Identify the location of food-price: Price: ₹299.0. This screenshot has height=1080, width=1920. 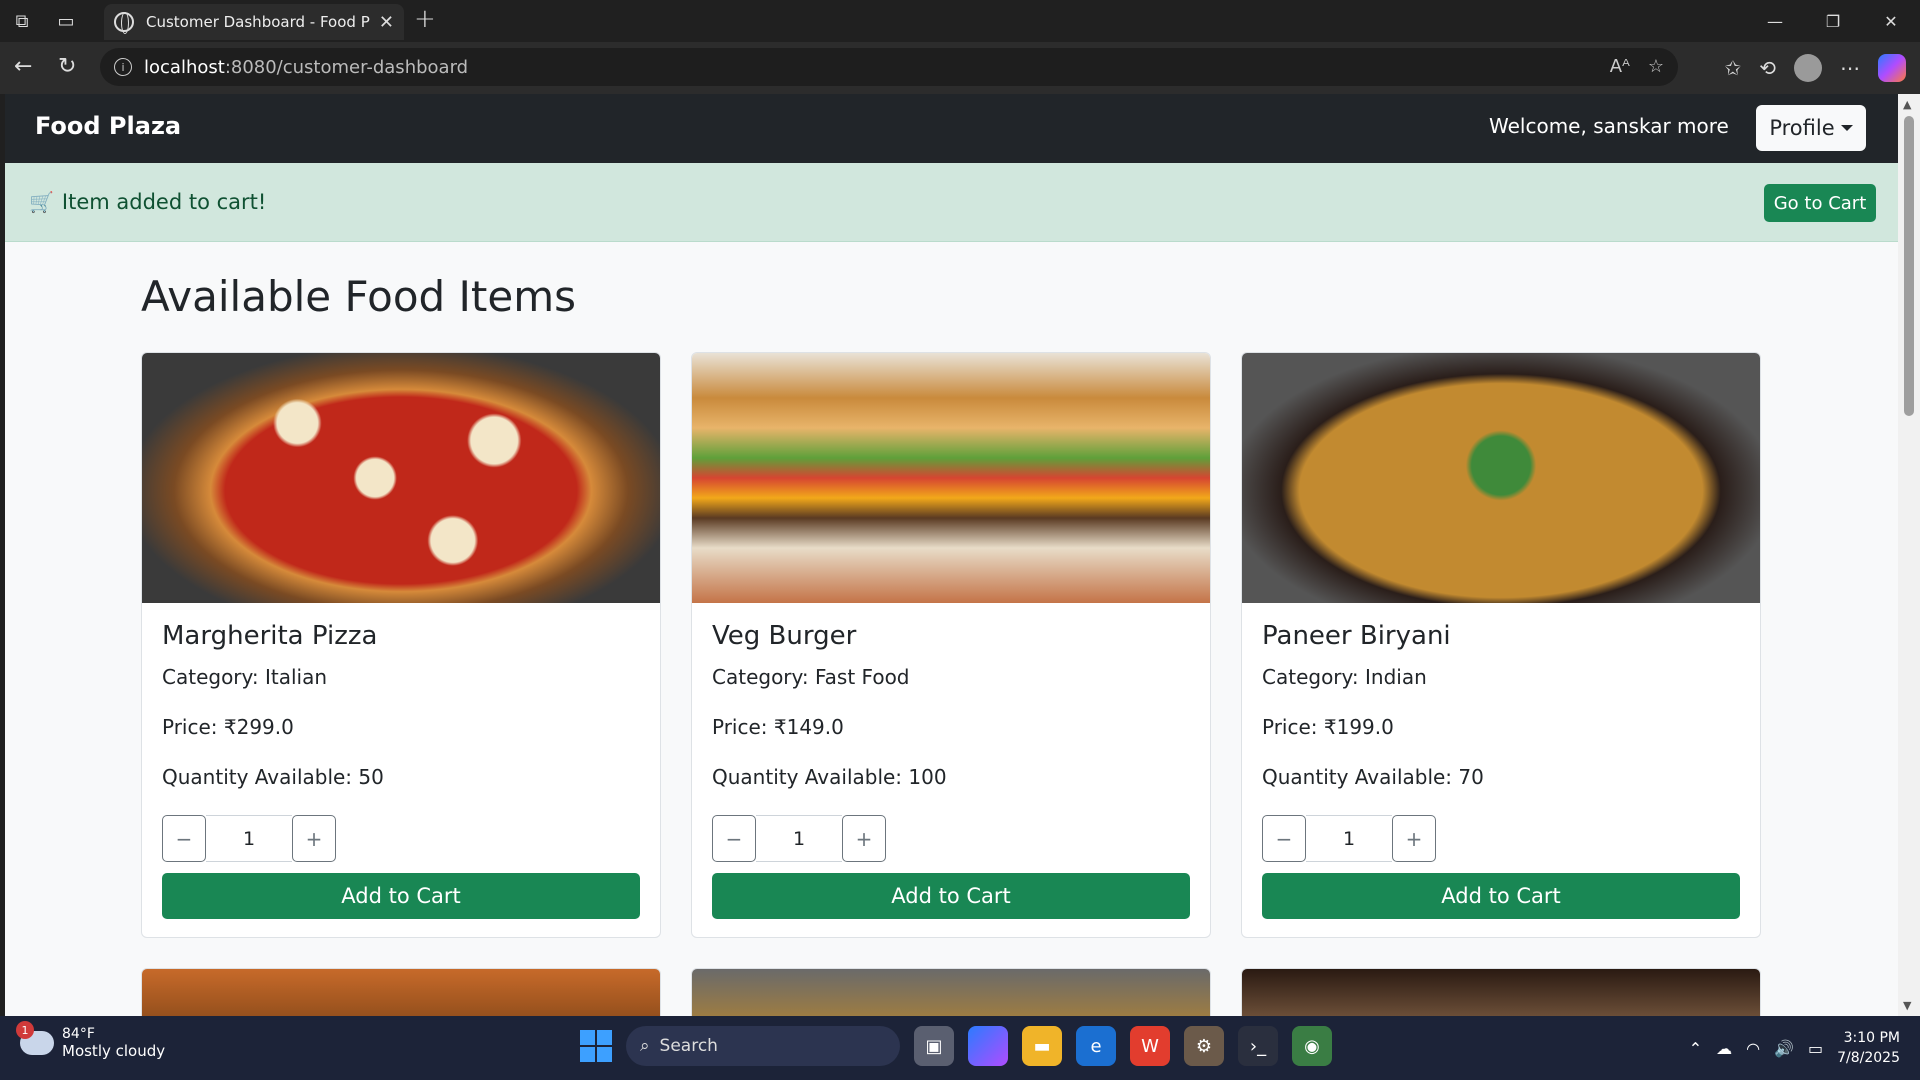
(228, 727).